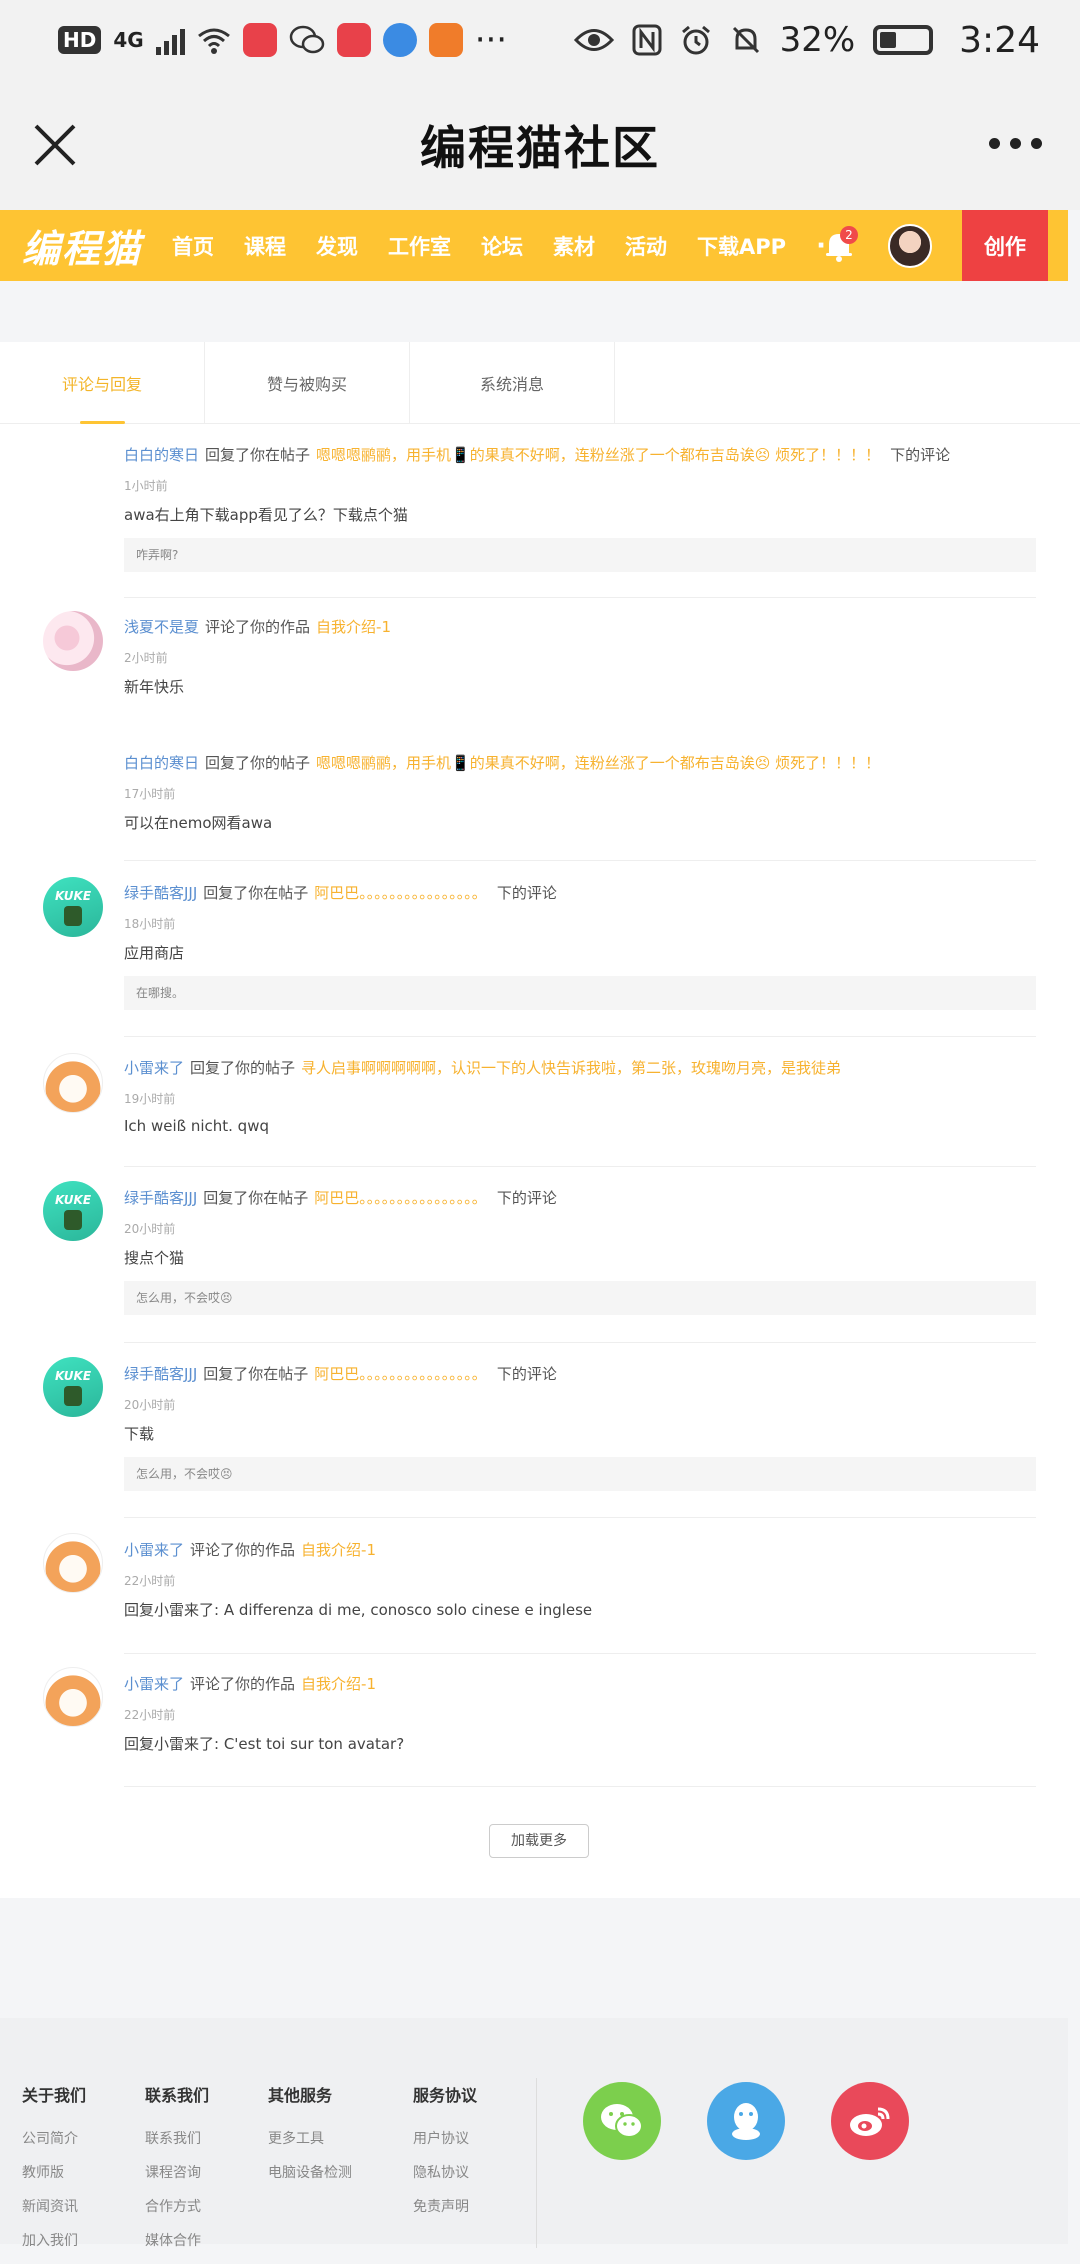 This screenshot has width=1080, height=2264. I want to click on message-header: 绿手酷客JJJ 回复了你在帖子 阿巴巴。。。。。。。。。。。。。。。。 下的评论, so click(580, 1197).